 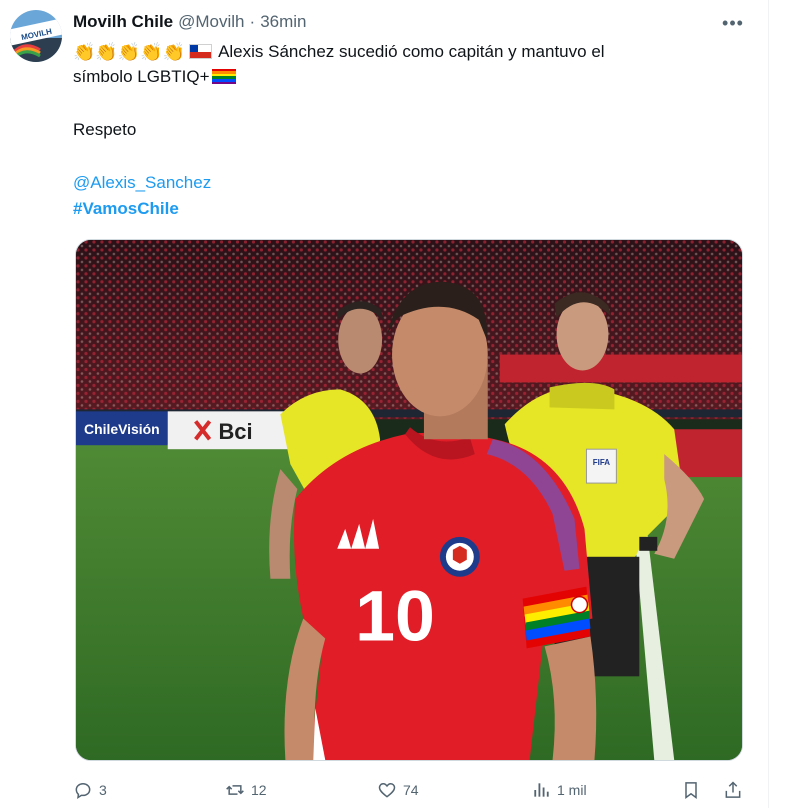 I want to click on retweet-button: 12, so click(x=246, y=790).